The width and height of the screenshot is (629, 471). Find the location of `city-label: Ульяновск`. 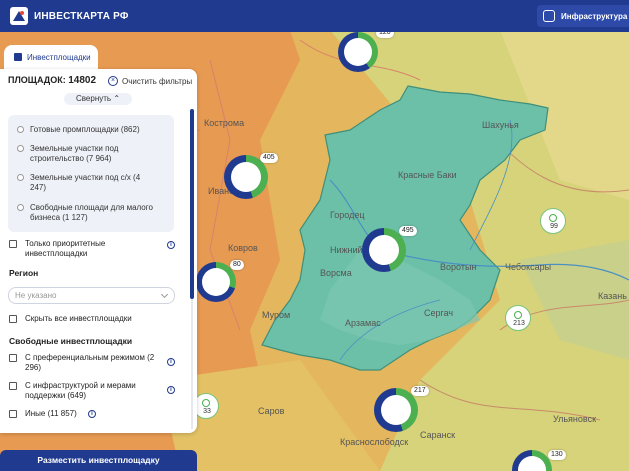

city-label: Ульяновск is located at coordinates (575, 419).